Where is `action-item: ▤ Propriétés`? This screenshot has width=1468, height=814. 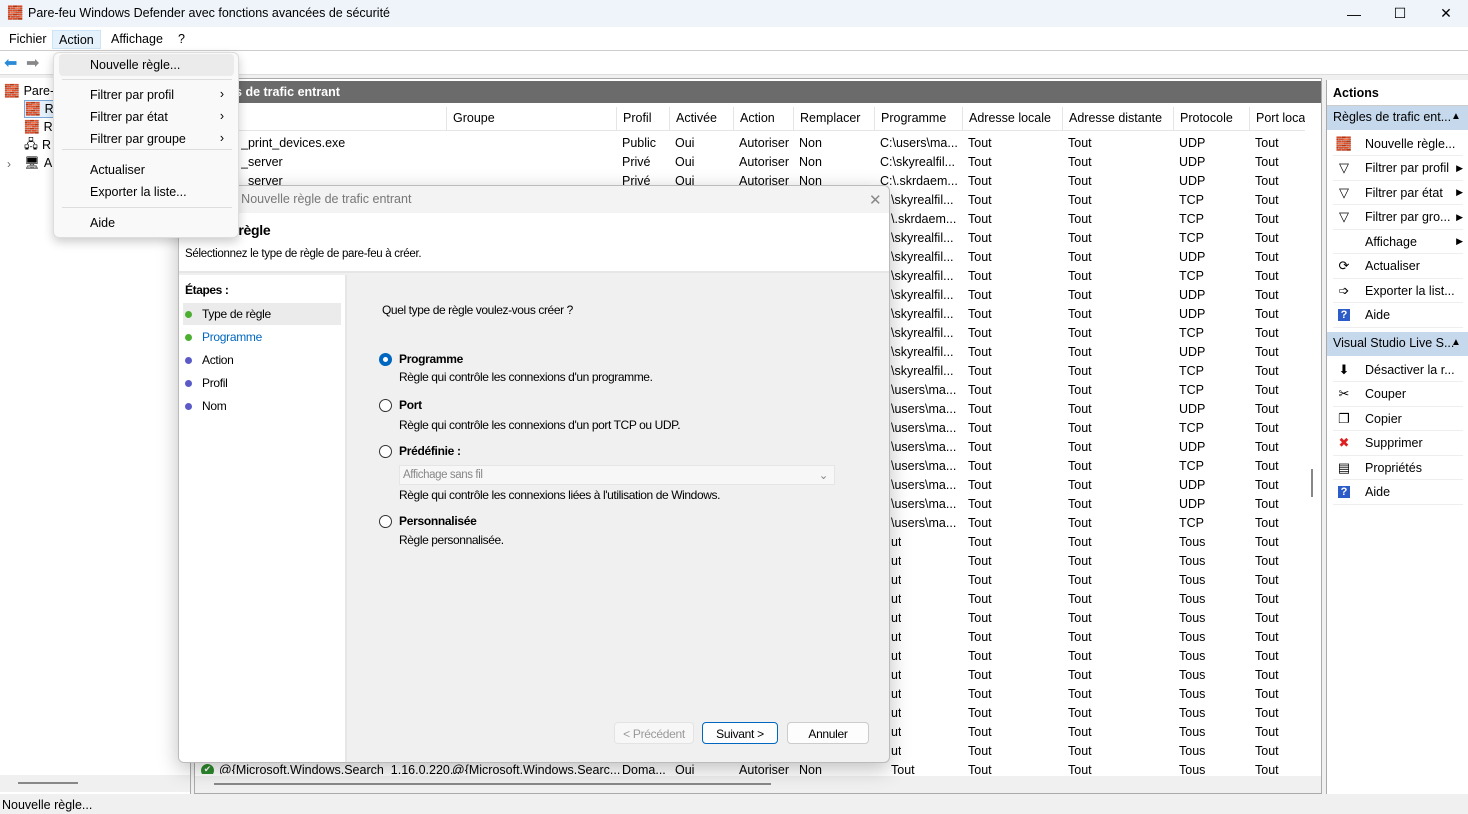 action-item: ▤ Propriétés is located at coordinates (1398, 468).